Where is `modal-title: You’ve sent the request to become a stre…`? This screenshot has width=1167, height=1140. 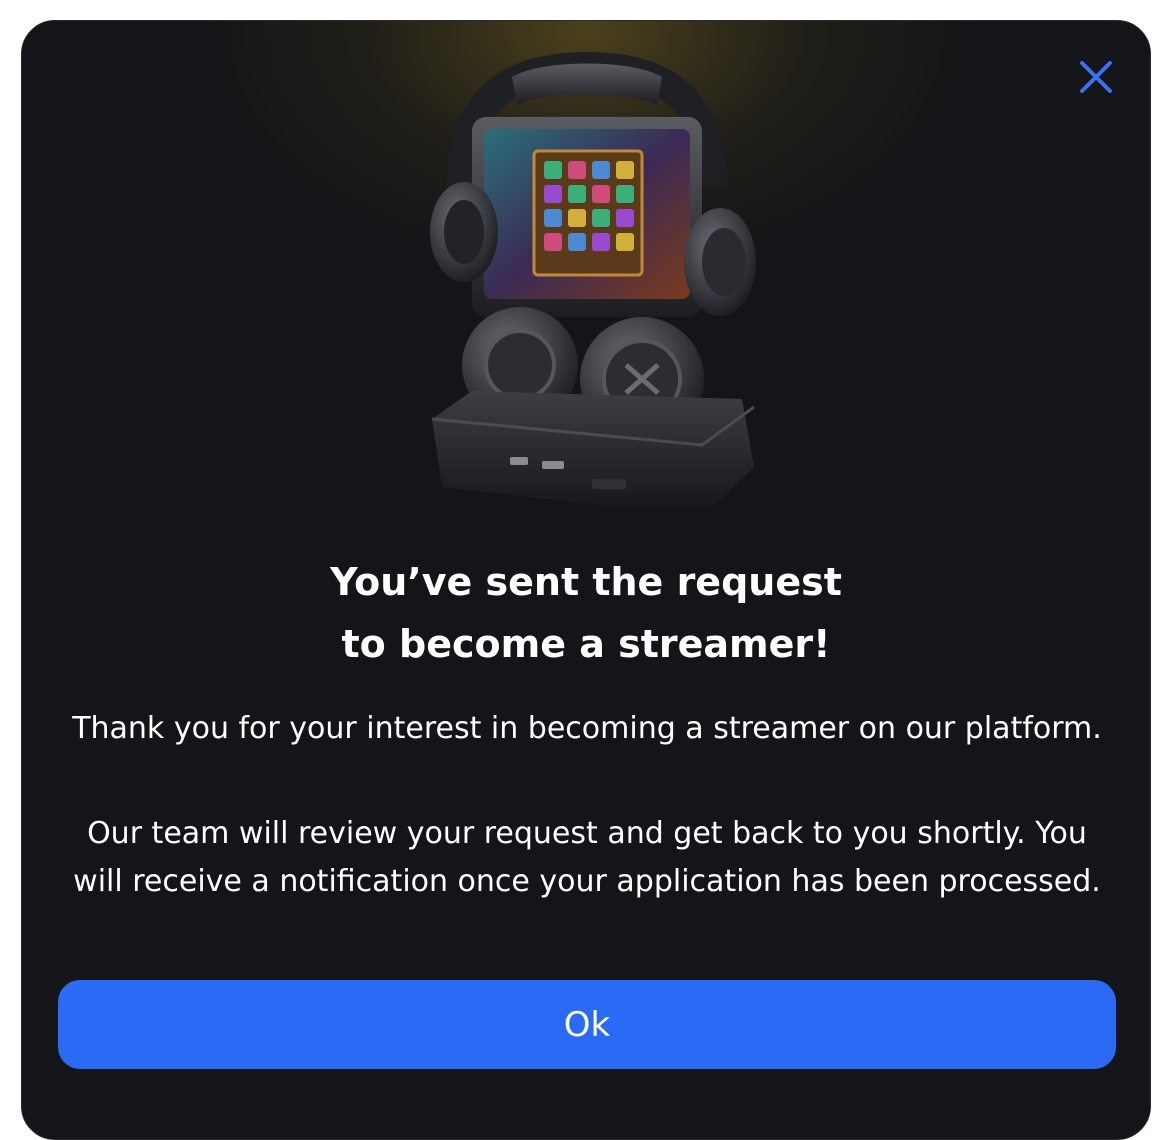
modal-title: You’ve sent the request to become a stre… is located at coordinates (586, 613).